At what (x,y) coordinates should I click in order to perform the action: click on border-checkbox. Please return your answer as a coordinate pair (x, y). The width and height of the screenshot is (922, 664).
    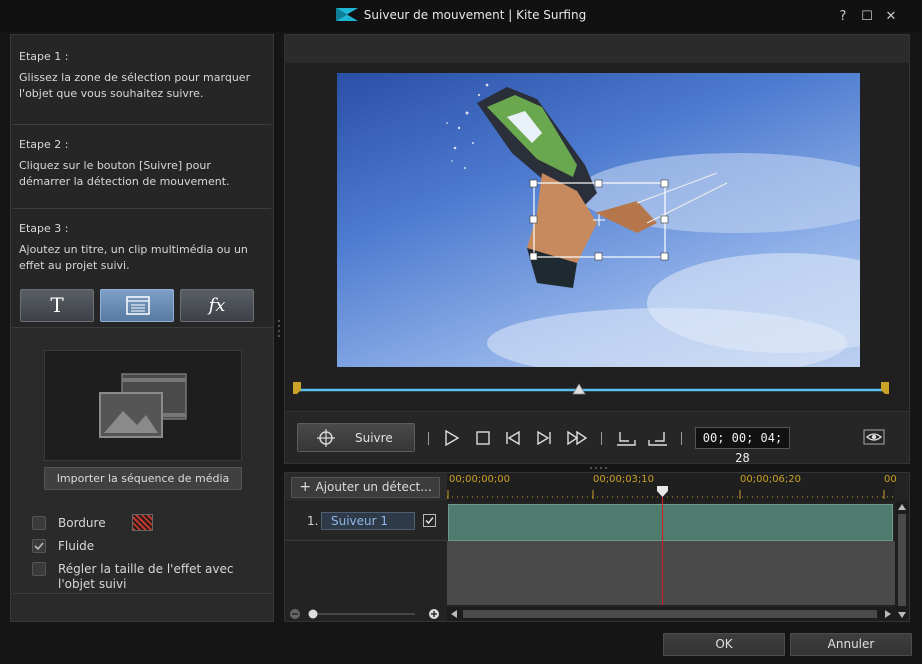
    Looking at the image, I should click on (39, 523).